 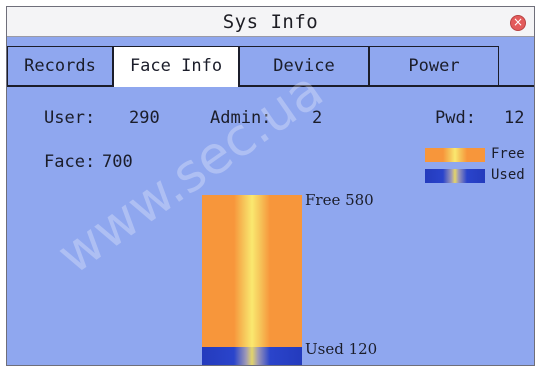 I want to click on free-value-label: Free 580, so click(x=339, y=200).